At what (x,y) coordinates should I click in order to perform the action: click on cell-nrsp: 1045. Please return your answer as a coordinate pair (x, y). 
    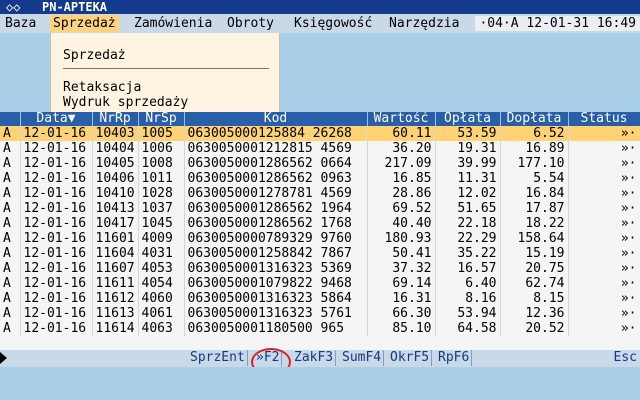
    Looking at the image, I should click on (161, 223).